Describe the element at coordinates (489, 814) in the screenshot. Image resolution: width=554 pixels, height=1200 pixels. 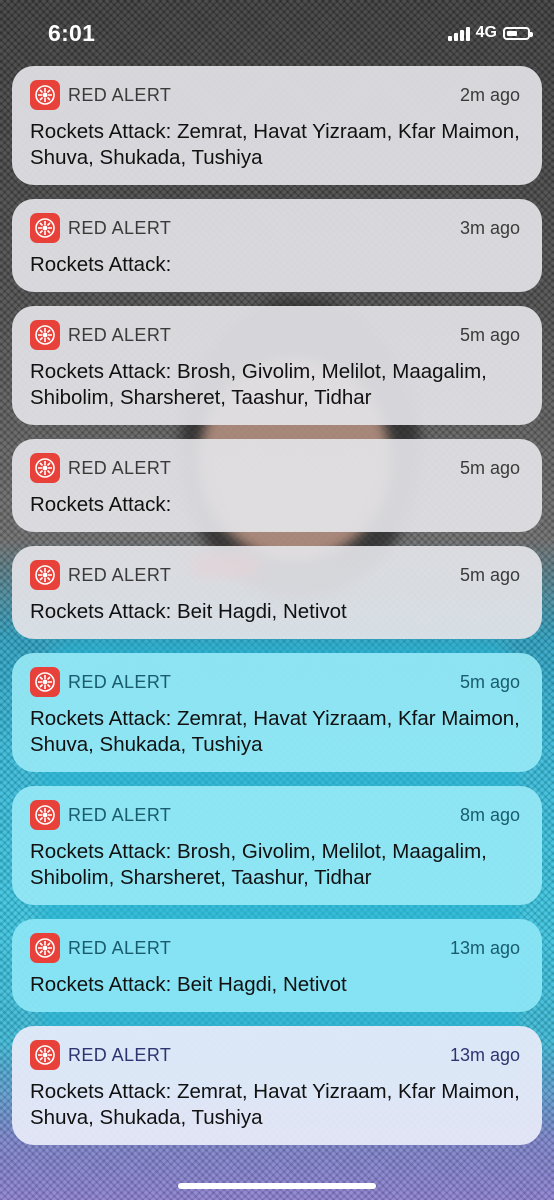
I see `notification-time: 8m ago` at that location.